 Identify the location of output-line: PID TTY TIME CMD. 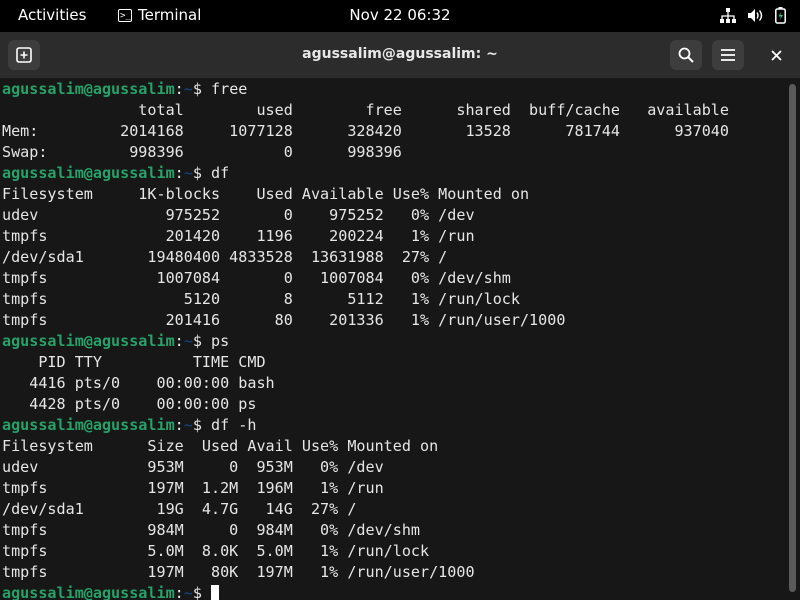
(134, 362).